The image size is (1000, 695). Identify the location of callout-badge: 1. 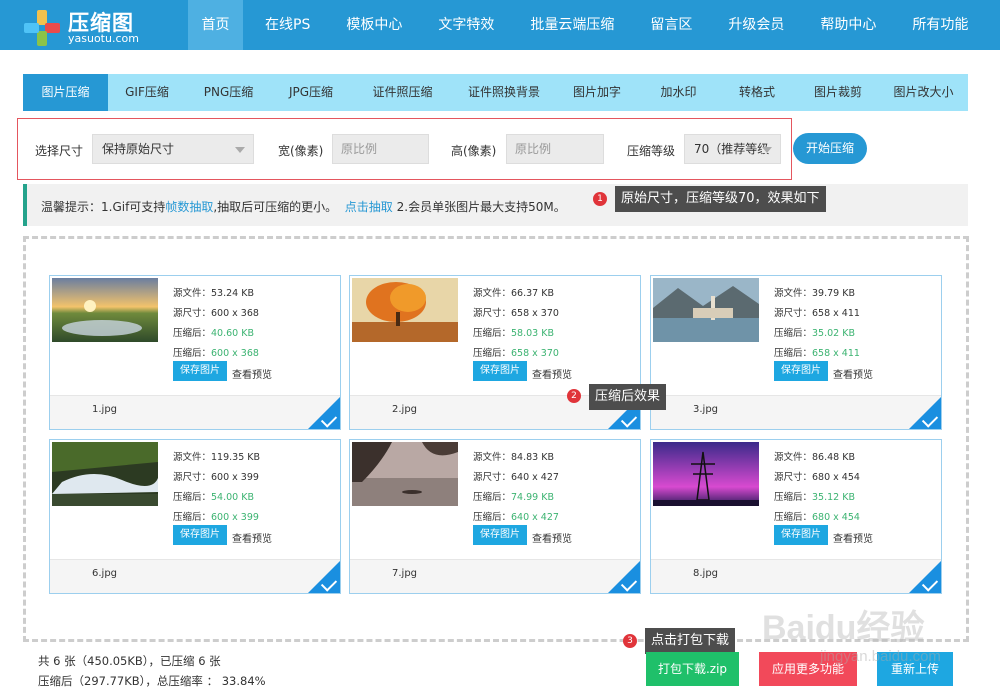
(600, 199).